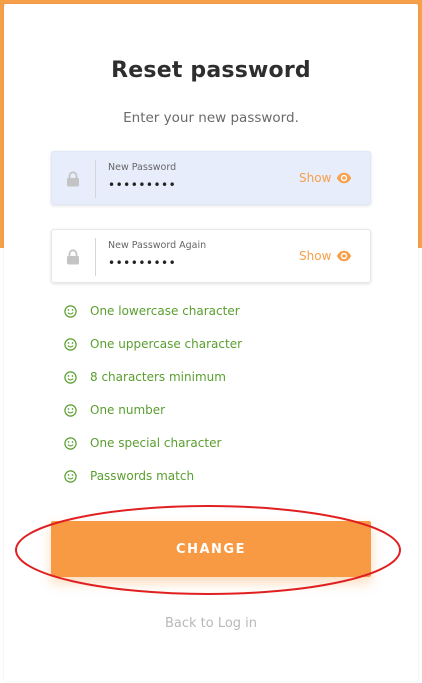 This screenshot has width=422, height=683. Describe the element at coordinates (211, 70) in the screenshot. I see `page-title: Reset password` at that location.